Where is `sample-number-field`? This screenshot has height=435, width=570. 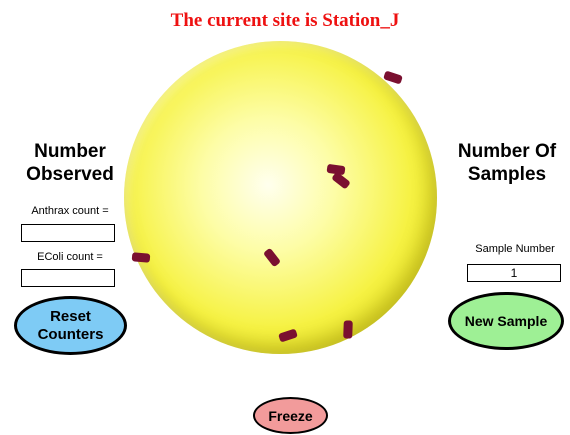
sample-number-field is located at coordinates (514, 273).